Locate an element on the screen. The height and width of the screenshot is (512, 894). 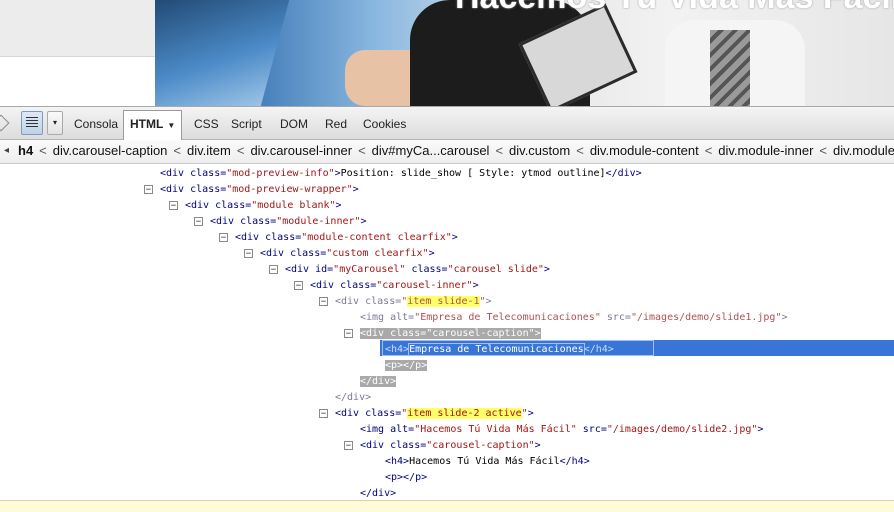
attr-value: "/images/demo/slide2.jpg" is located at coordinates (682, 429).